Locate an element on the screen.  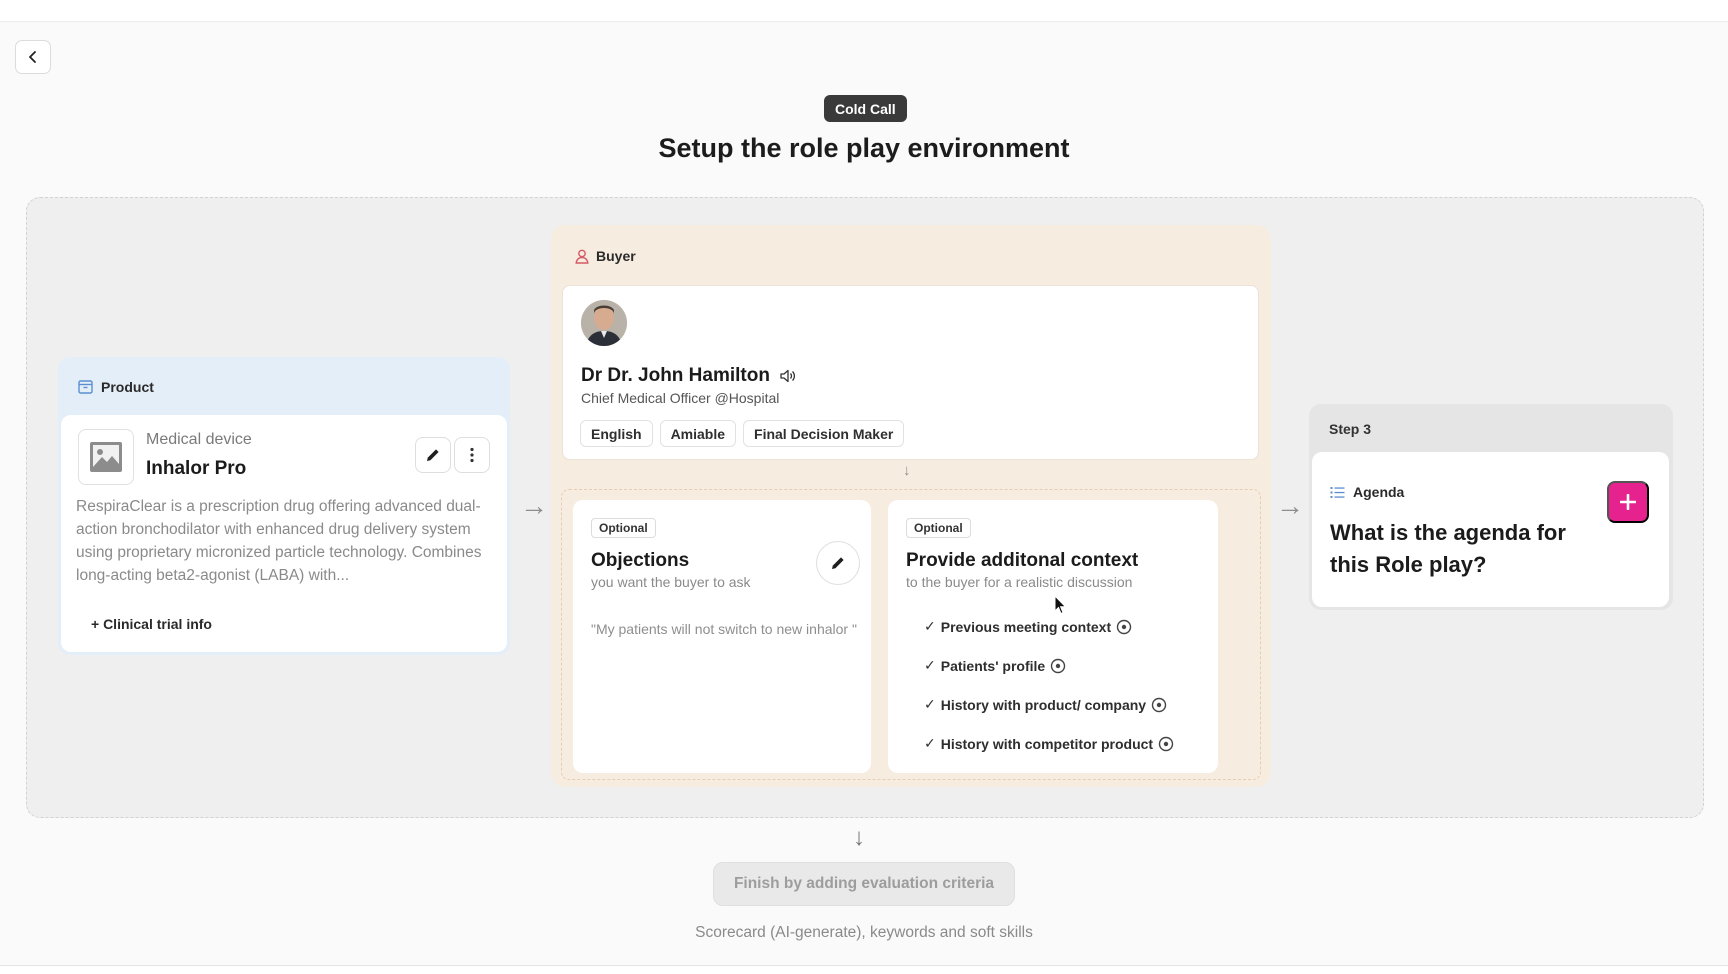
more-vertical-icon is located at coordinates (472, 455).